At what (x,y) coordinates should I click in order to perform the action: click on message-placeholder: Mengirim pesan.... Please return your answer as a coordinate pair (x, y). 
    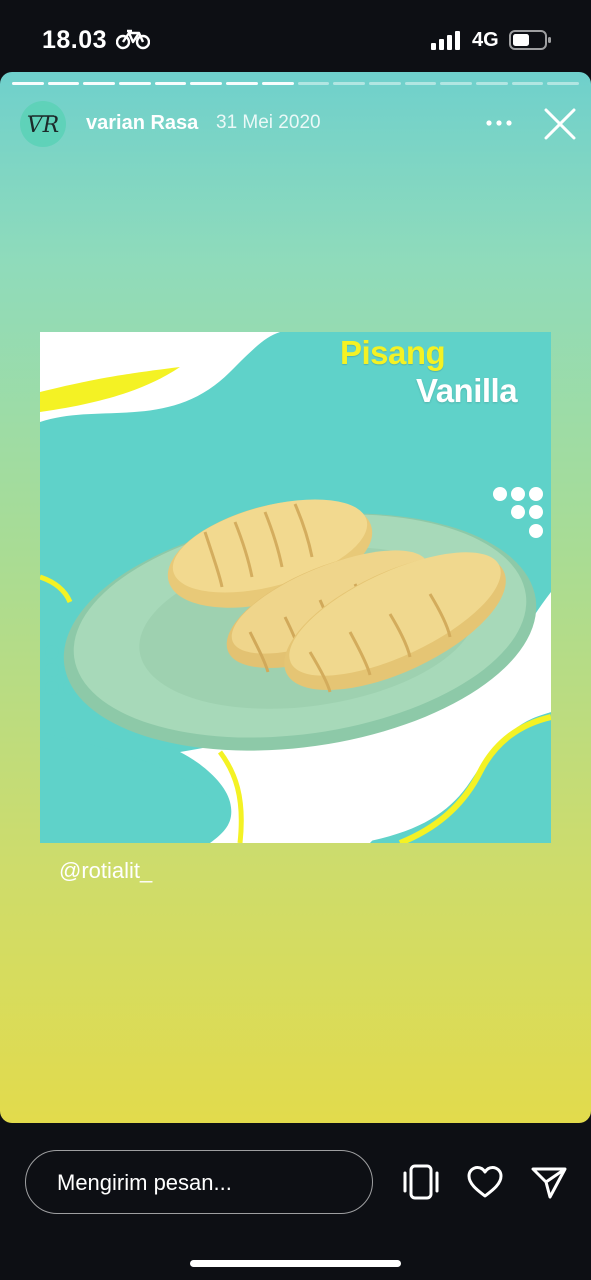
    Looking at the image, I should click on (144, 1182).